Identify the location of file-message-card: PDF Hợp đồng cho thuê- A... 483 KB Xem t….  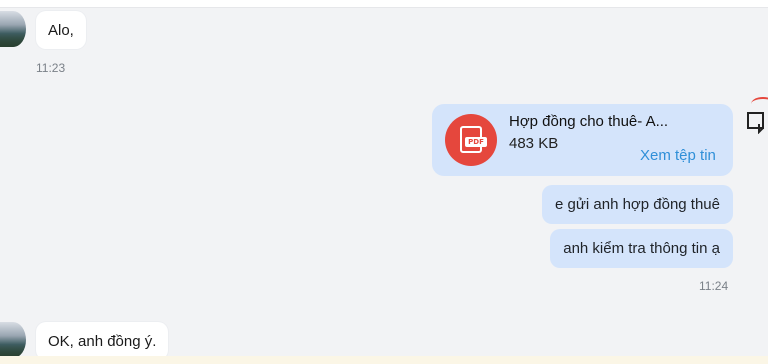
(582, 140).